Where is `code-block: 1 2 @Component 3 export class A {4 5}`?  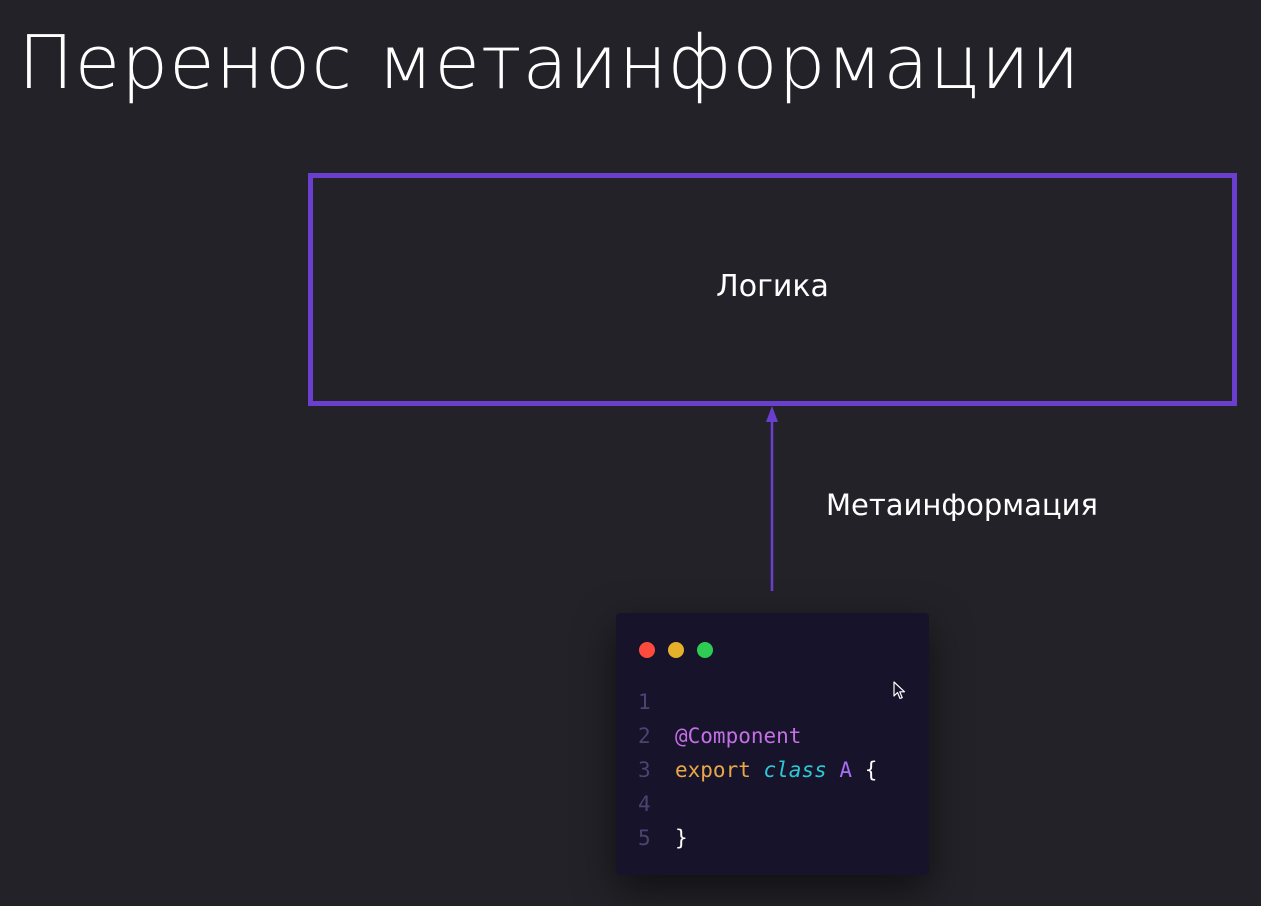 code-block: 1 2 @Component 3 export class A {4 5} is located at coordinates (757, 770).